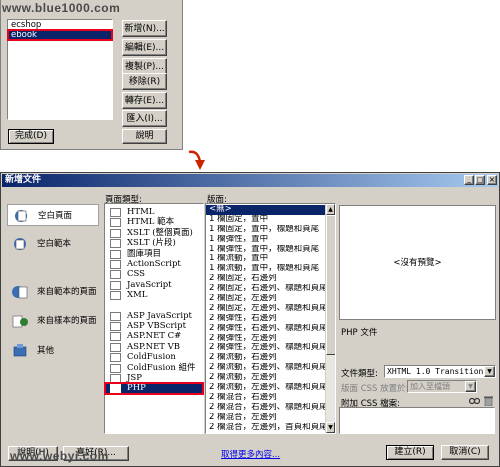 The width and height of the screenshot is (500, 467). I want to click on doctype-select: XHTML 1.0 Transitional ▼, so click(440, 371).